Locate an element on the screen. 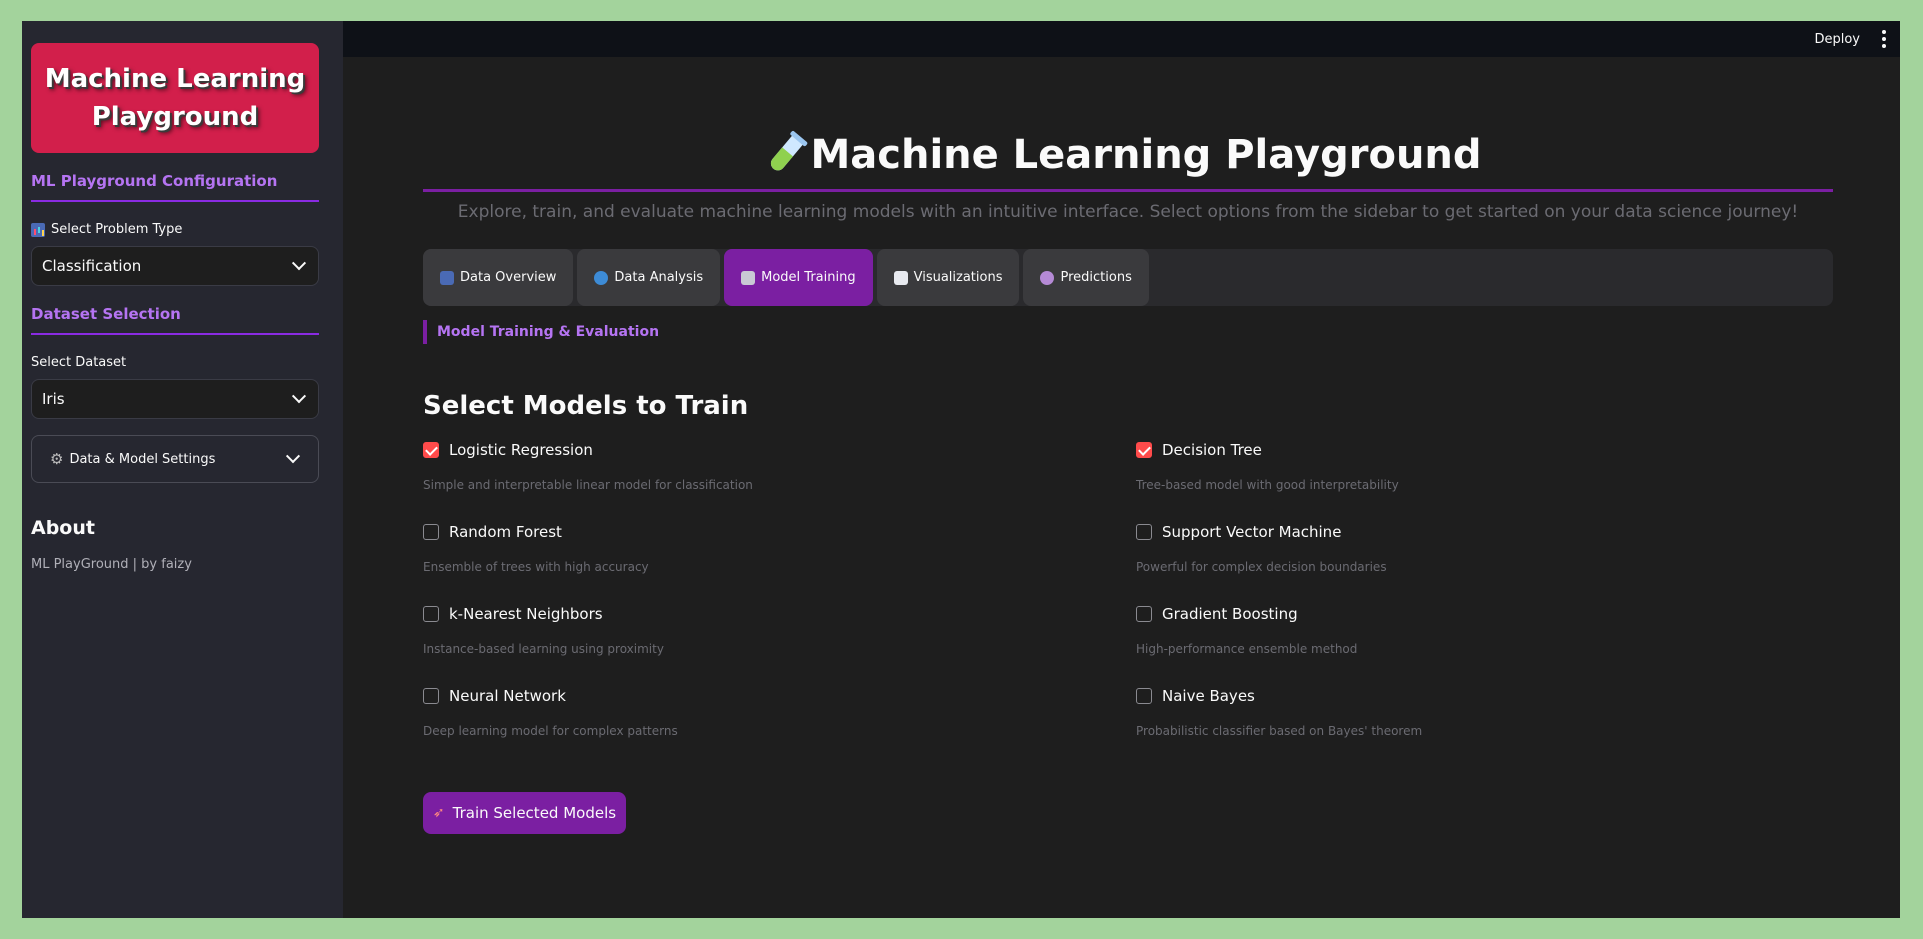 The width and height of the screenshot is (1923, 939). deploy-button: Deploy is located at coordinates (1837, 39).